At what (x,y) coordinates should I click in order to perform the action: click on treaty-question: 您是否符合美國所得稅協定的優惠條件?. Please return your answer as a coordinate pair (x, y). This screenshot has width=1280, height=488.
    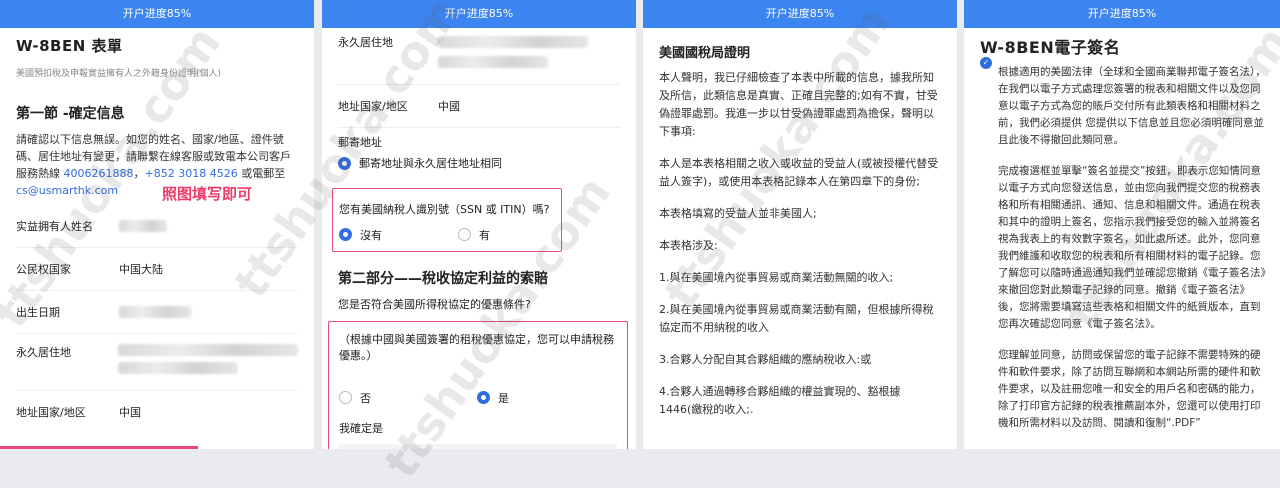
    Looking at the image, I should click on (434, 304).